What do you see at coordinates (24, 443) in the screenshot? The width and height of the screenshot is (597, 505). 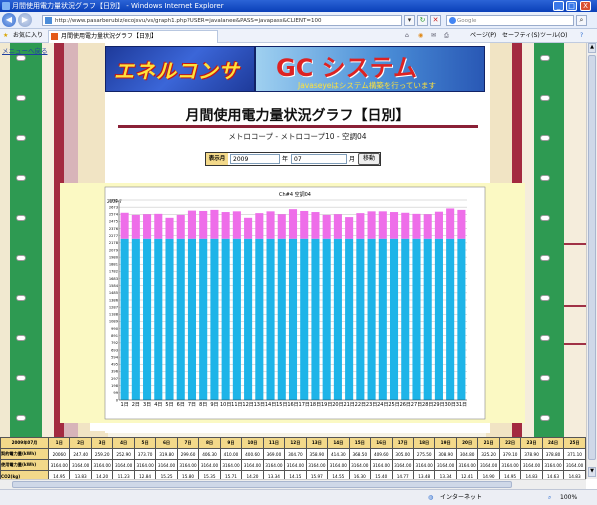 I see `table-corner-header: 2009年07月` at bounding box center [24, 443].